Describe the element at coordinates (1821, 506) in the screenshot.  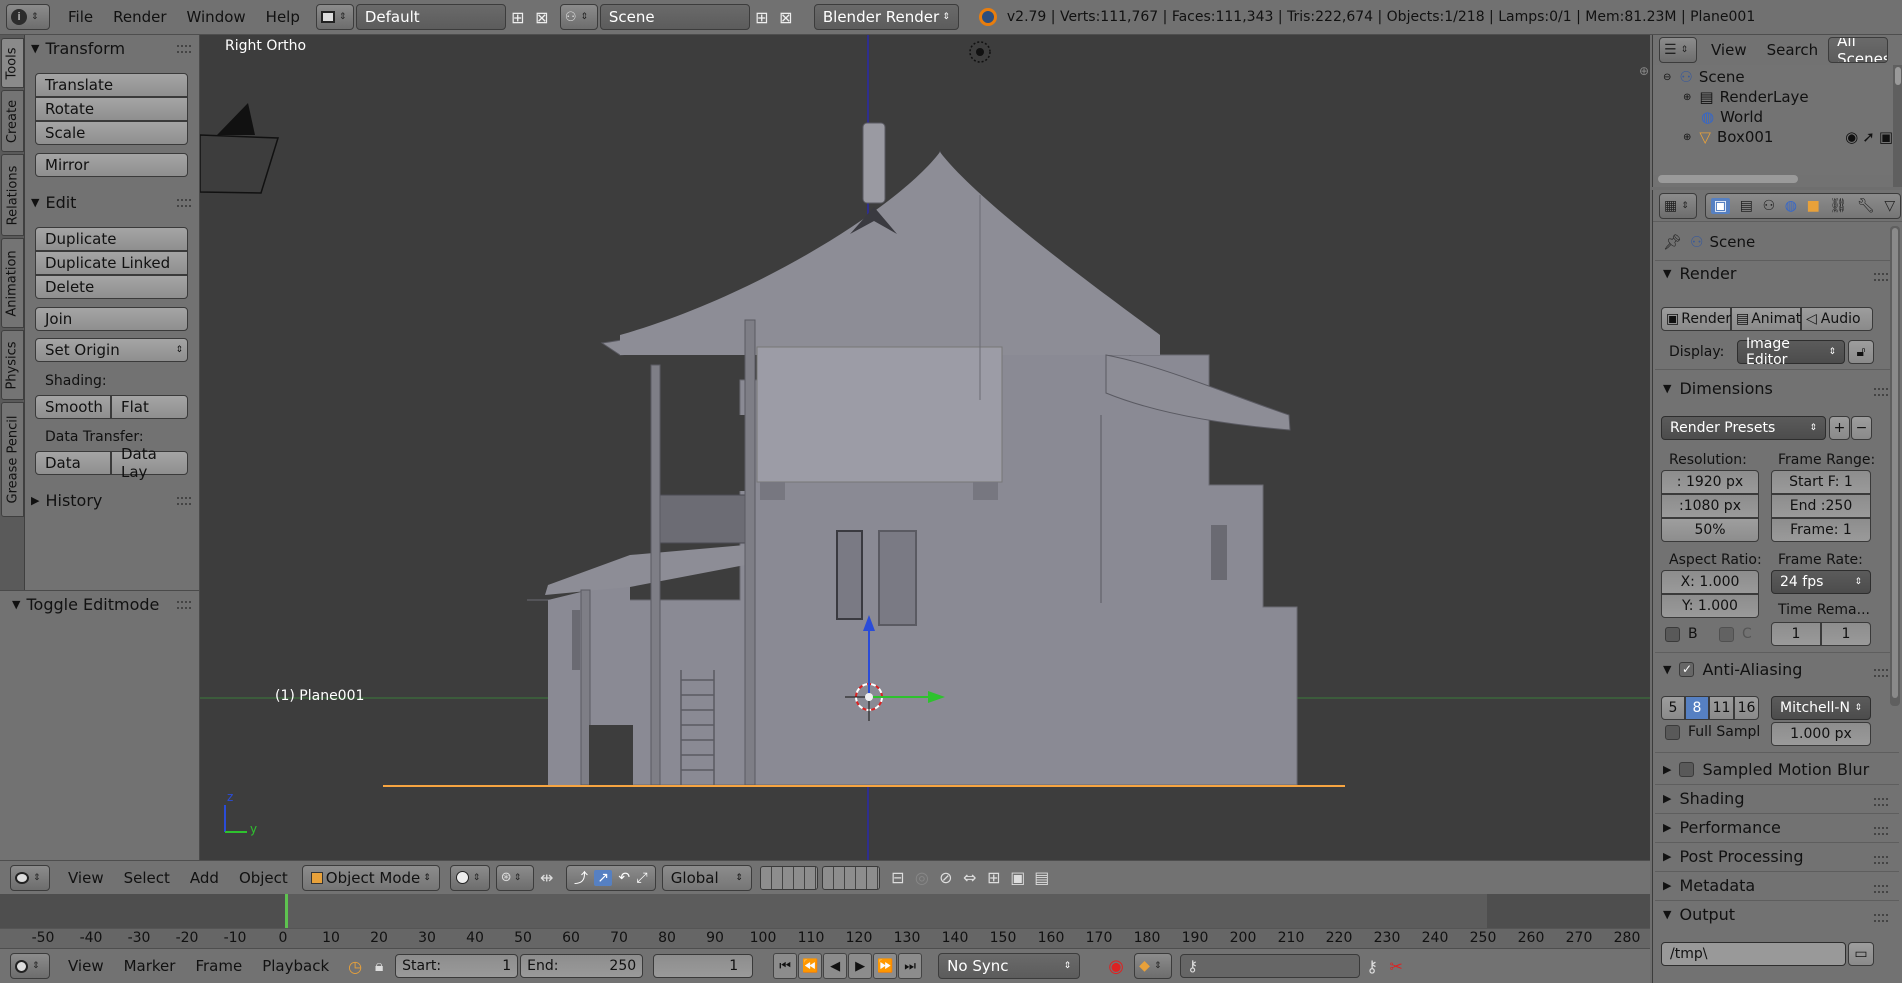
I see `end-frame-field: End :250` at that location.